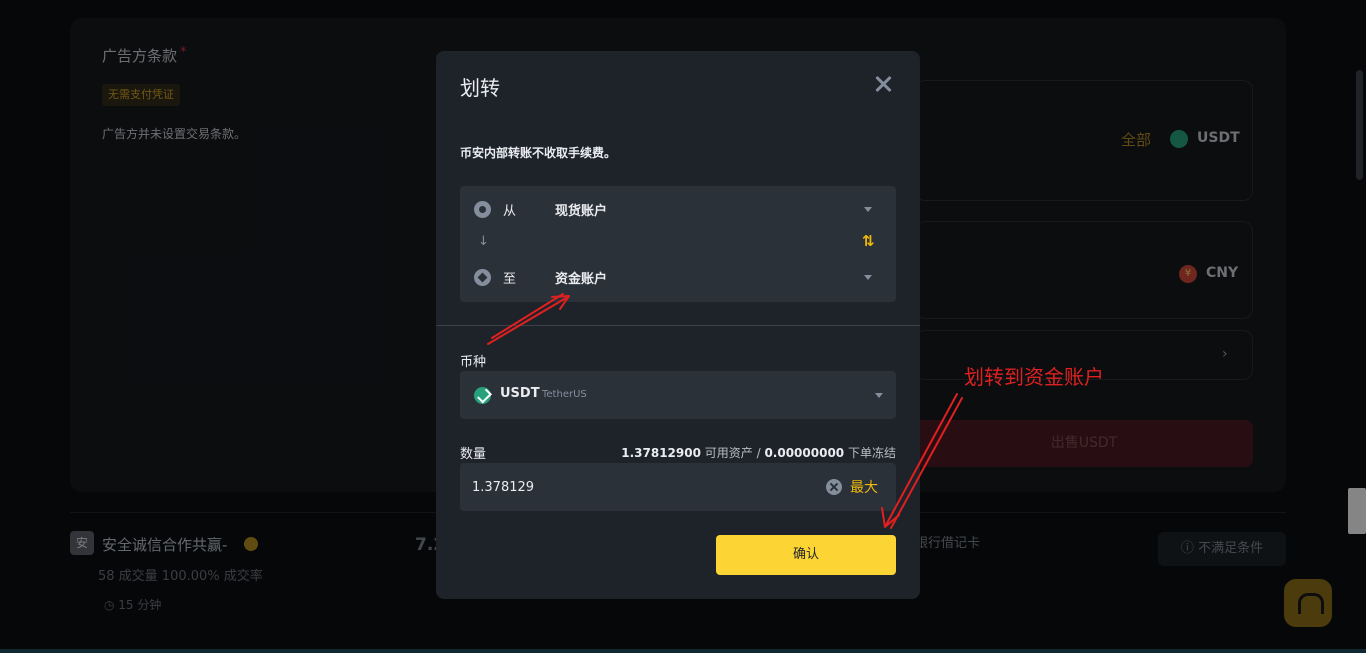 Image resolution: width=1366 pixels, height=653 pixels. I want to click on arrow-down-icon: ↓, so click(483, 241).